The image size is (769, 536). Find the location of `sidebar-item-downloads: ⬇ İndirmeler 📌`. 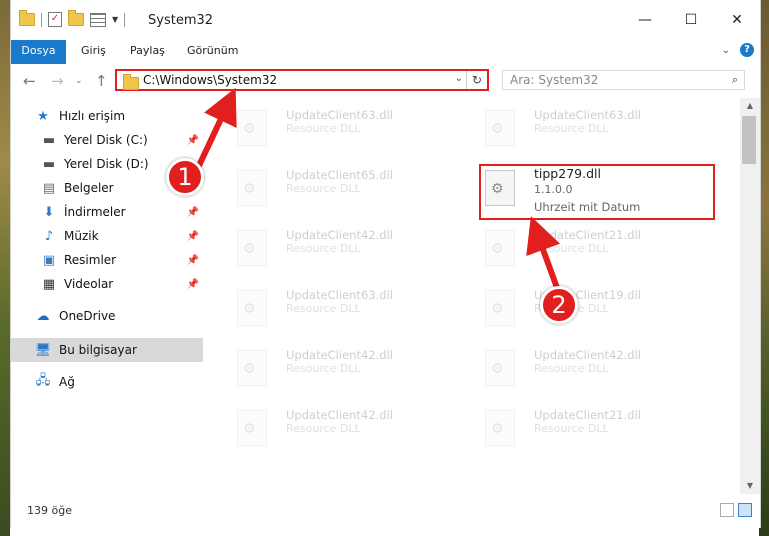

sidebar-item-downloads: ⬇ İndirmeler 📌 is located at coordinates (107, 212).